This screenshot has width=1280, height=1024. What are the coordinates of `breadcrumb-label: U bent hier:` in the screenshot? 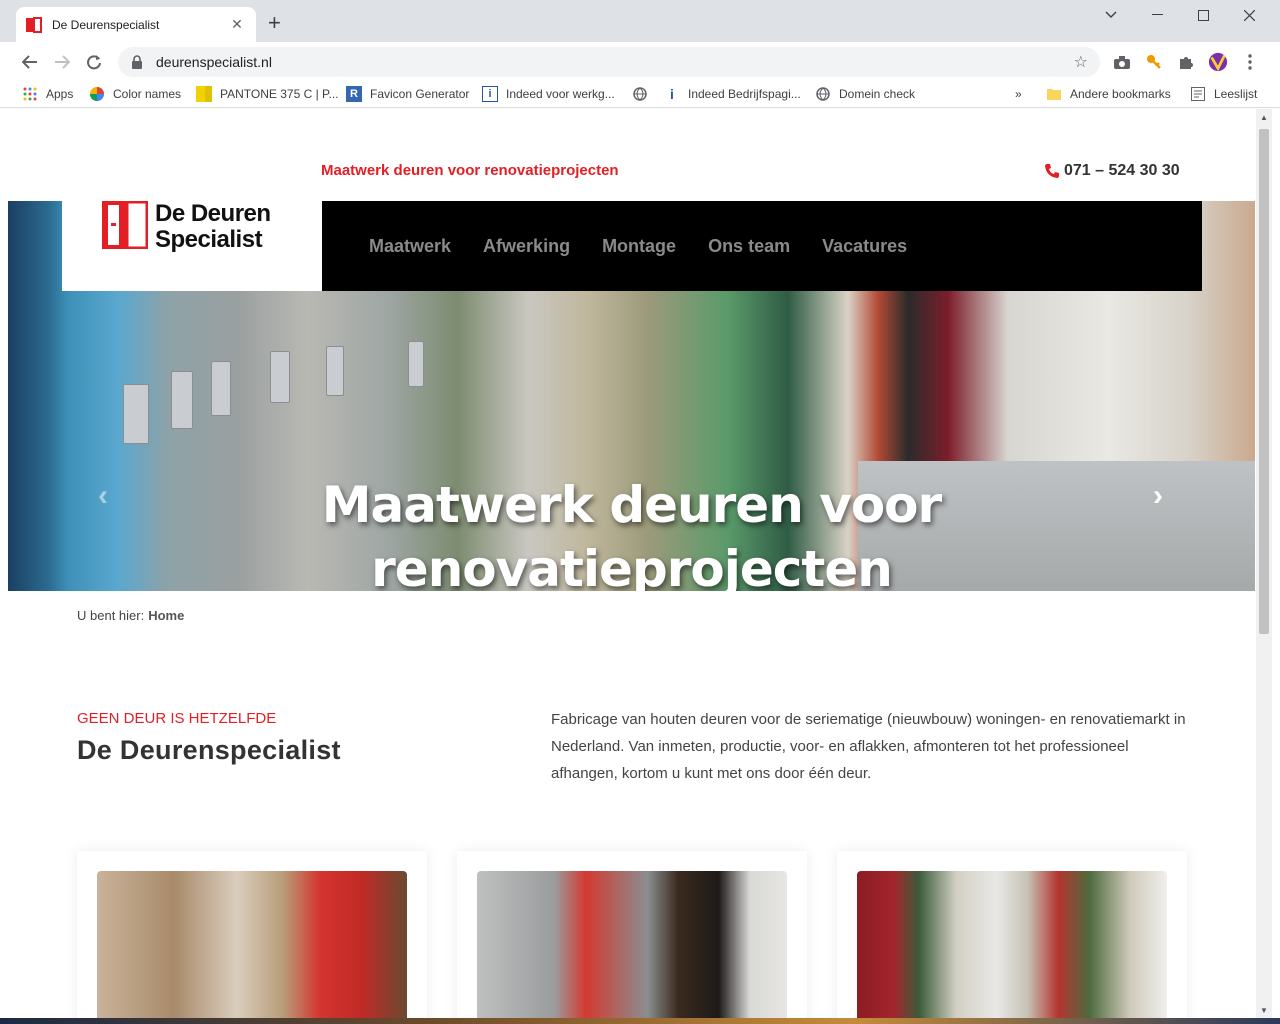 It's located at (111, 615).